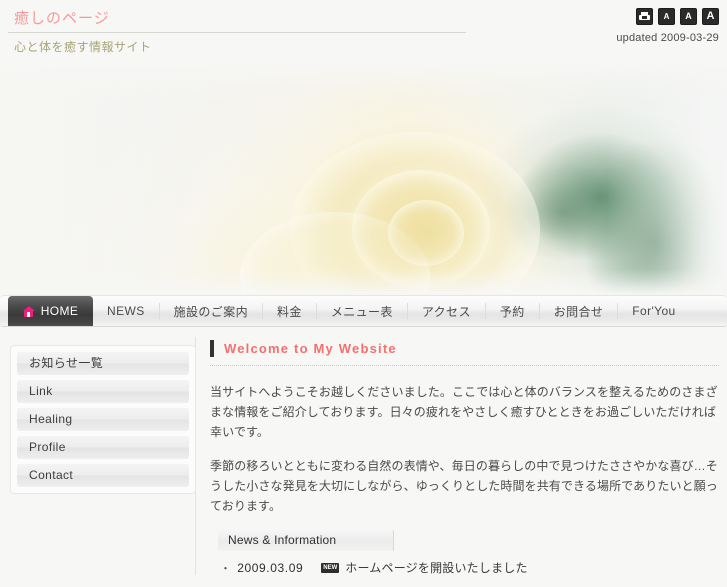 The height and width of the screenshot is (587, 727). I want to click on news-list-item: ・ 2009.03.09 NEW ホームページを開設いたしました, so click(464, 567).